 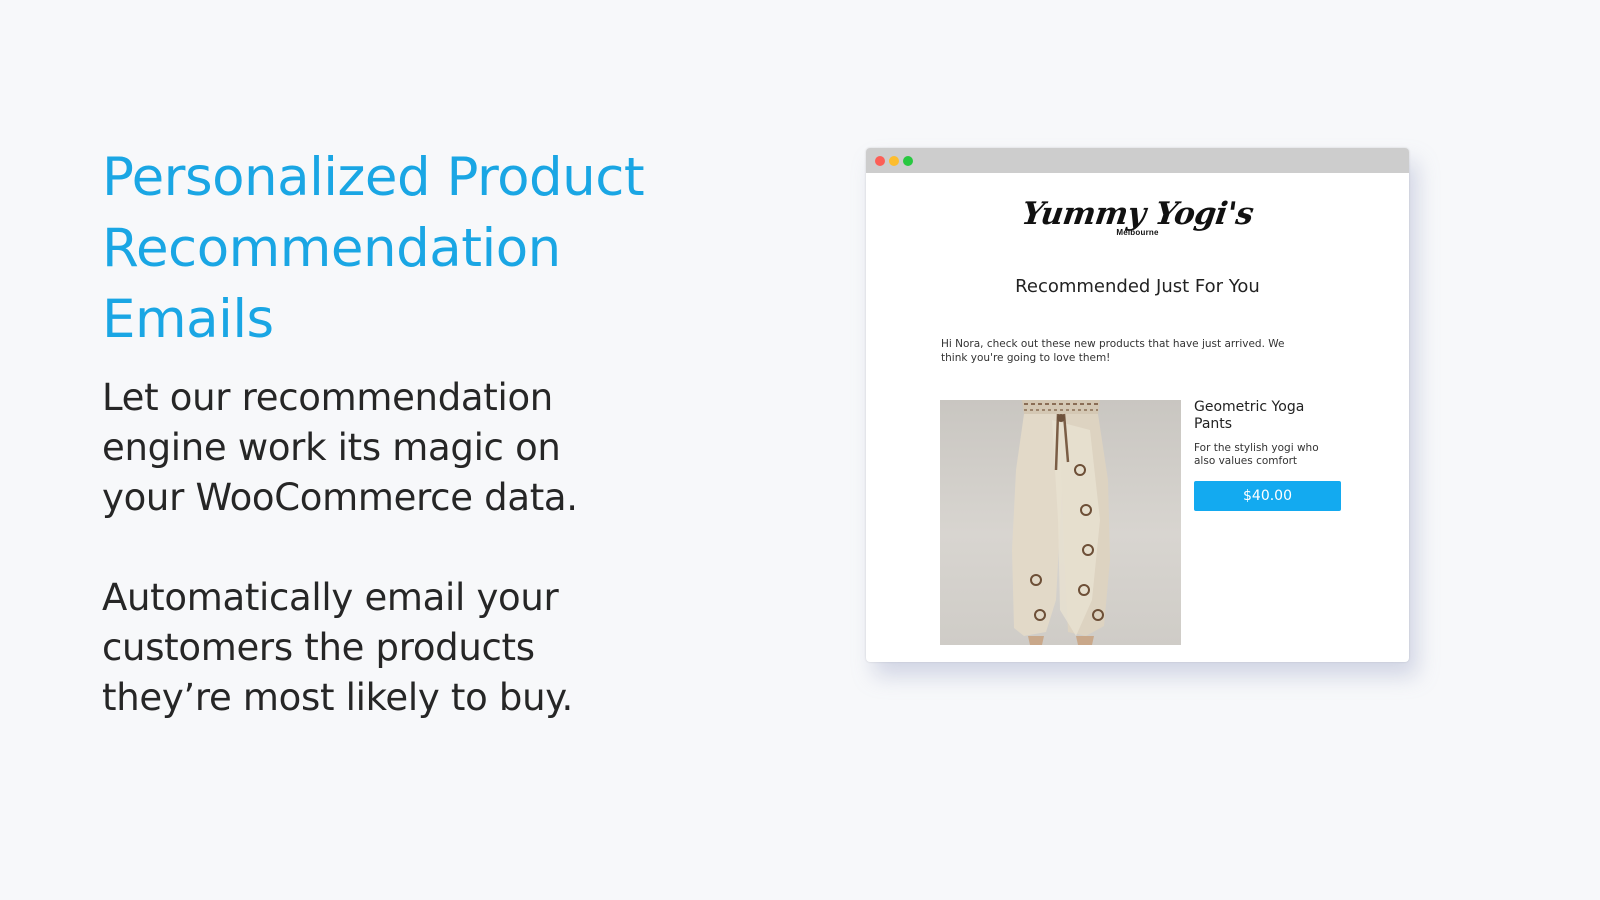 What do you see at coordinates (327, 397) in the screenshot?
I see `copy-line: Let our recommendation` at bounding box center [327, 397].